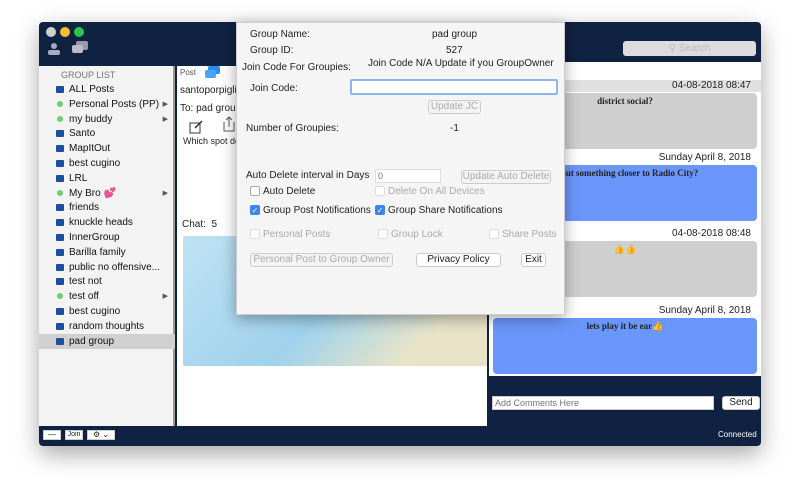 The height and width of the screenshot is (500, 800). I want to click on personal-posts-checkbox, so click(255, 234).